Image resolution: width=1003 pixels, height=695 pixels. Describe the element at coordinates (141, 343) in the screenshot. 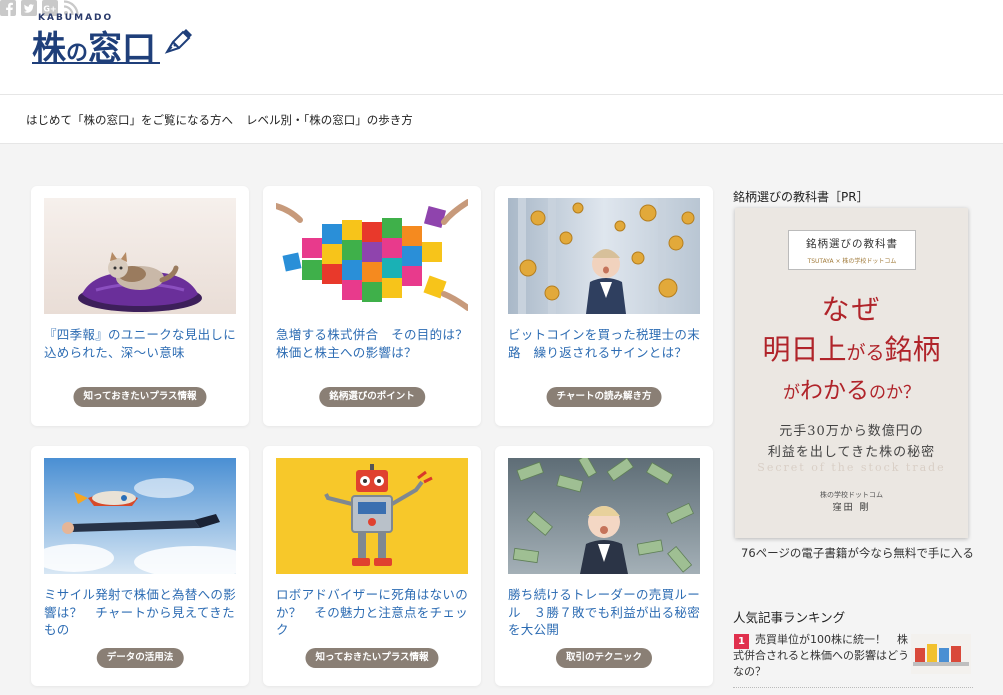

I see `article-title: 『四季報』のユニークな見出しに込められた、深〜い意味` at that location.